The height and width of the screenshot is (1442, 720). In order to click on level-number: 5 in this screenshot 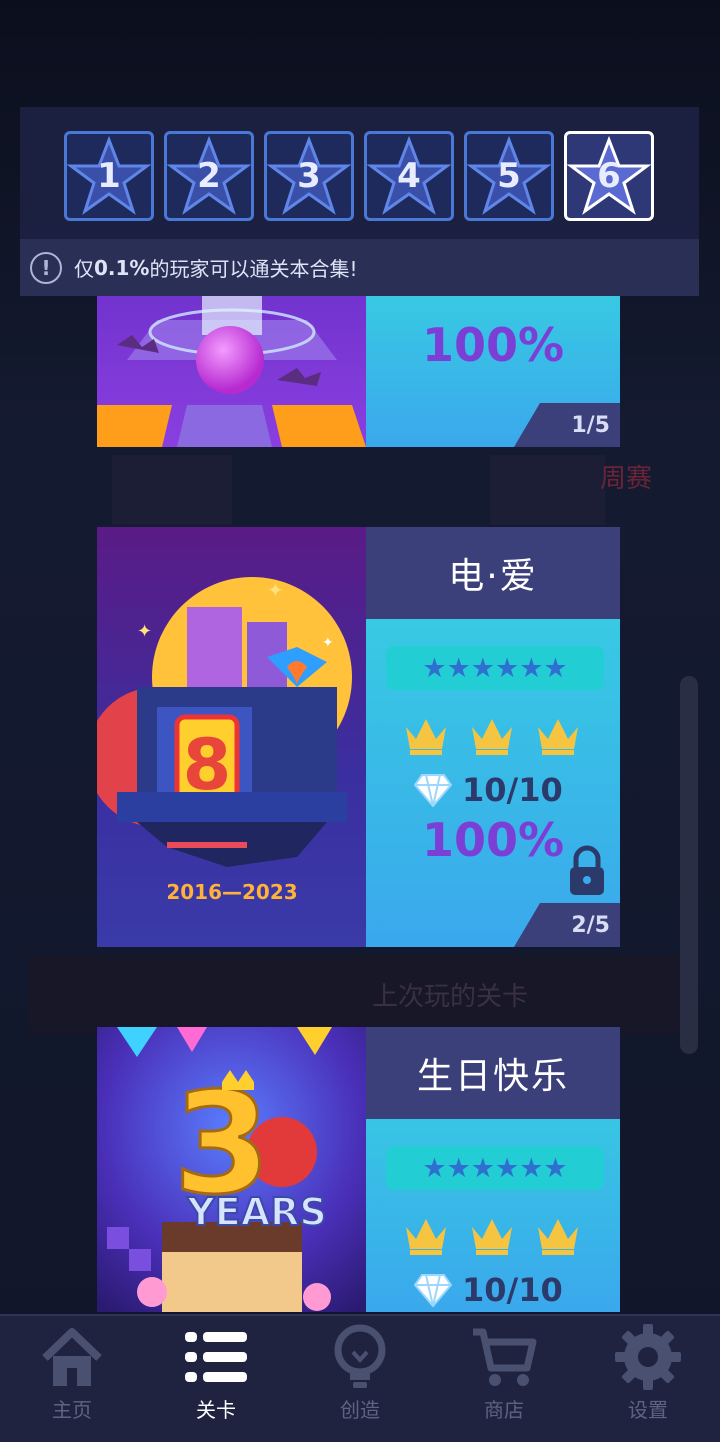, I will do `click(509, 176)`.